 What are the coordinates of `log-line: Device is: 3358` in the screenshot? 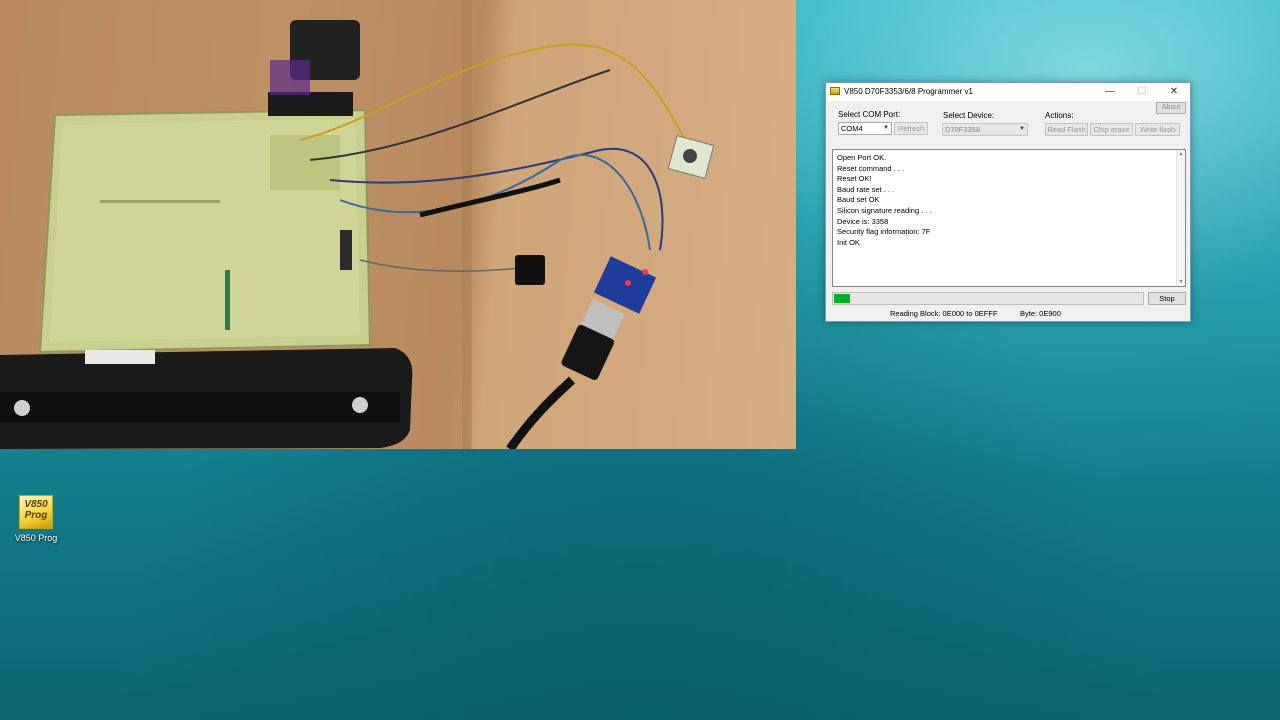 It's located at (863, 221).